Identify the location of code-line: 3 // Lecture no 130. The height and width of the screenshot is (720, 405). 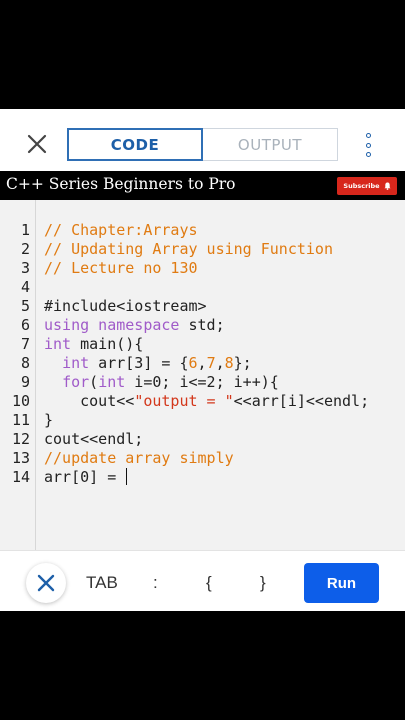
(202, 268).